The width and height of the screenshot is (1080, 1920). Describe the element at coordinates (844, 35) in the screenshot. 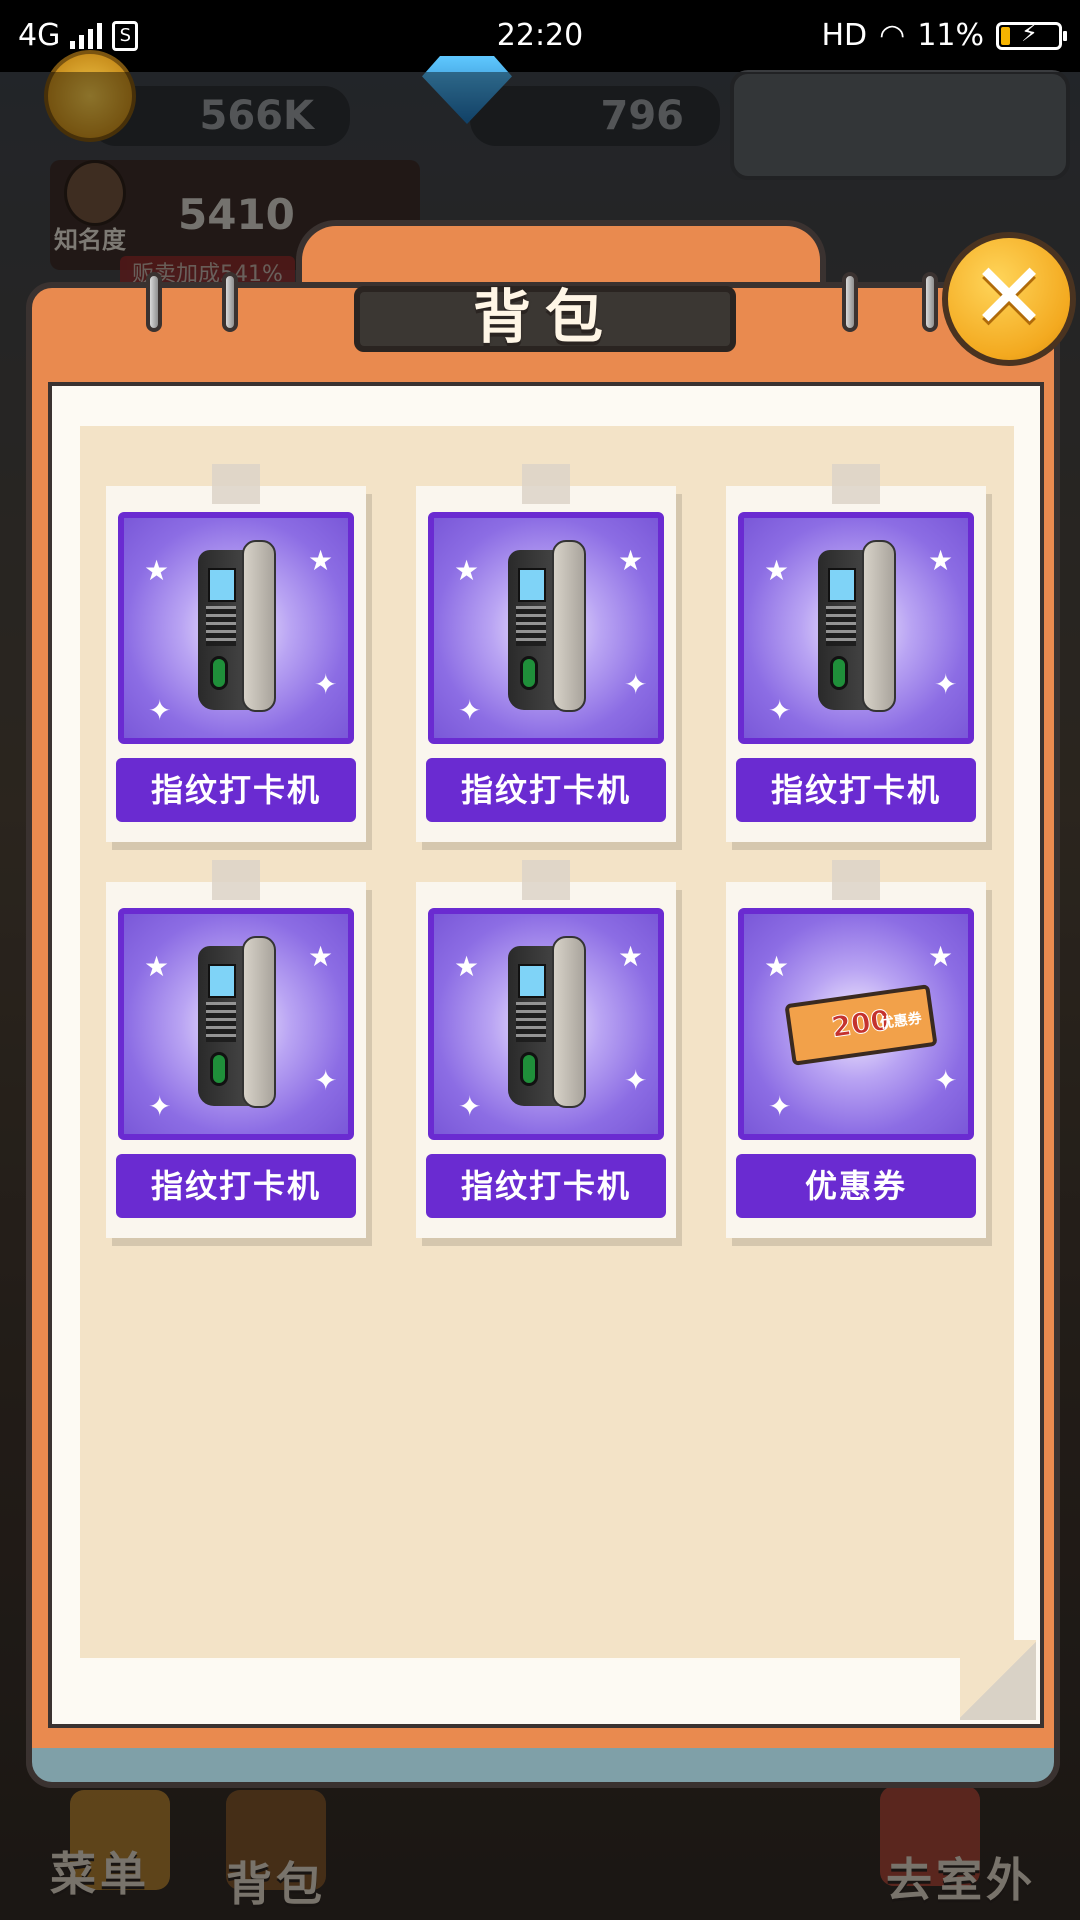

I see `hd-indicator: HD` at that location.